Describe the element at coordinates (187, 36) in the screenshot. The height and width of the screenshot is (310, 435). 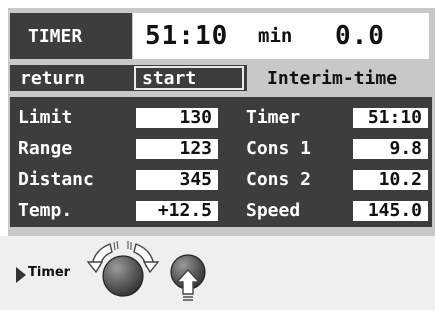
I see `main-time-value: 51:10` at that location.